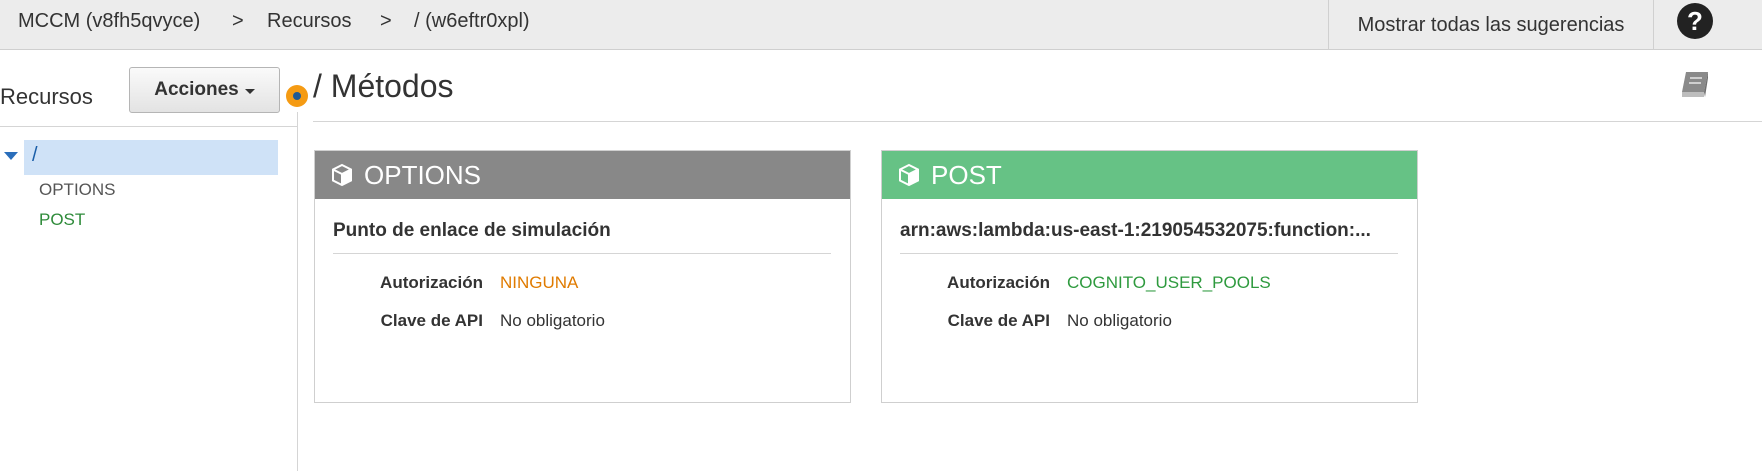 The image size is (1762, 471). What do you see at coordinates (582, 175) in the screenshot?
I see `method-card-header: OPTIONS` at bounding box center [582, 175].